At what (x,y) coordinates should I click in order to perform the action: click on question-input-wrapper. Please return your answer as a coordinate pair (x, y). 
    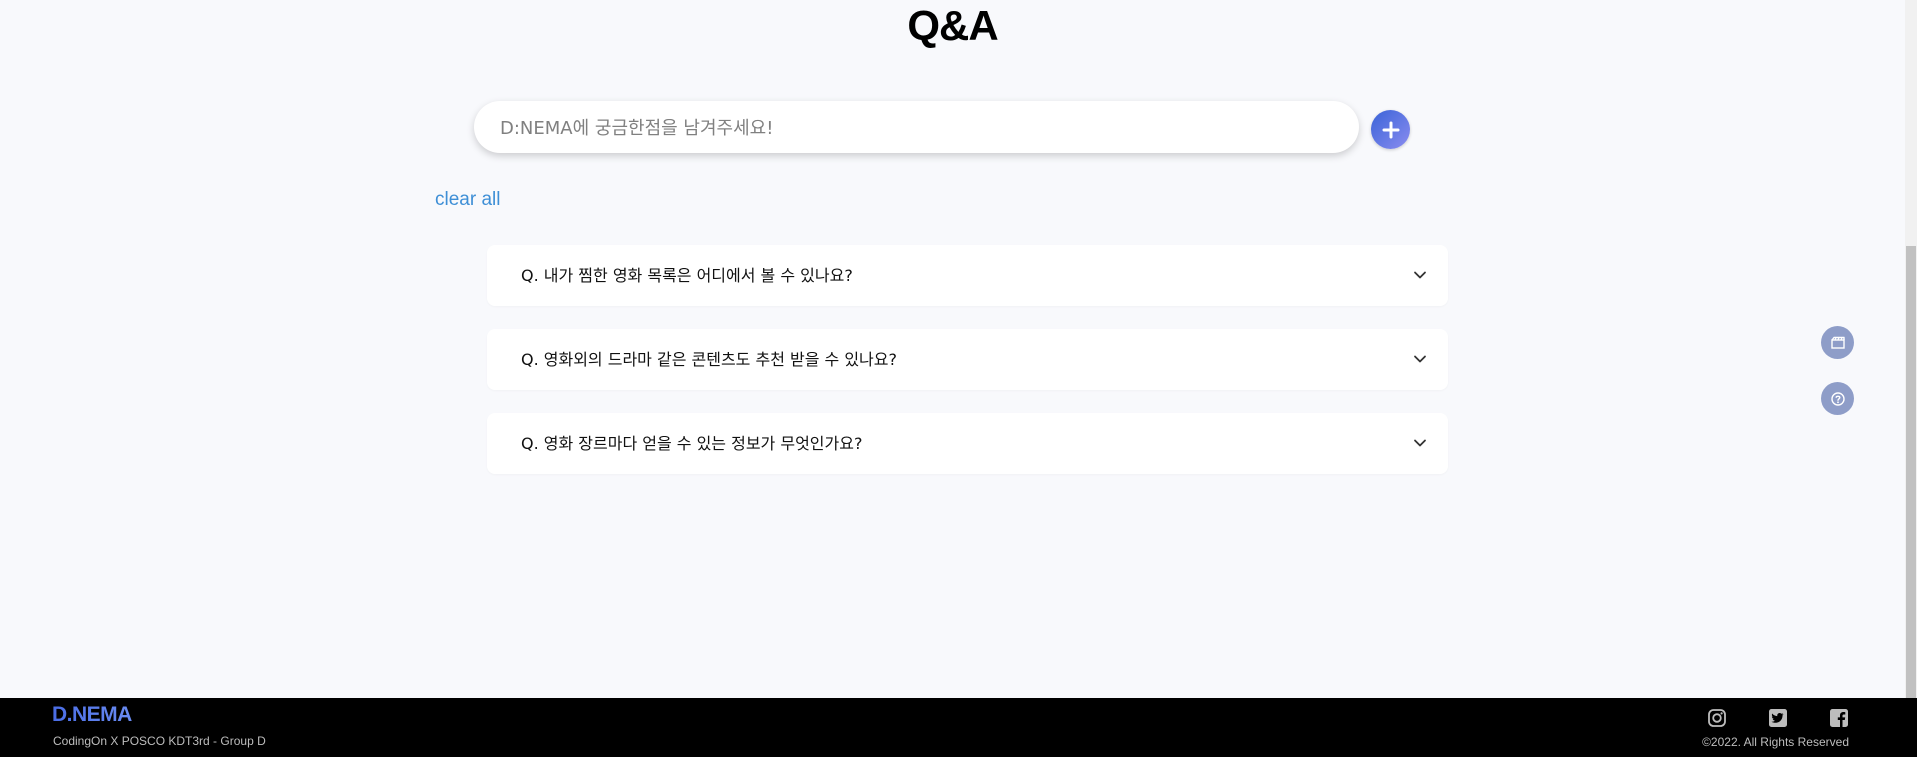
    Looking at the image, I should click on (916, 128).